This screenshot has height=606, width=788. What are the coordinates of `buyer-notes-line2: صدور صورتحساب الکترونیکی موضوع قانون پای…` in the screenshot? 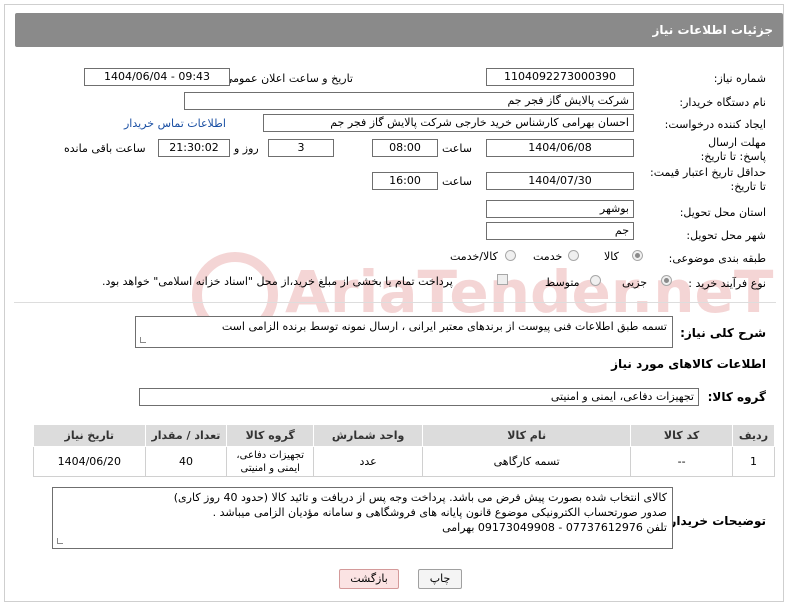 It's located at (439, 512).